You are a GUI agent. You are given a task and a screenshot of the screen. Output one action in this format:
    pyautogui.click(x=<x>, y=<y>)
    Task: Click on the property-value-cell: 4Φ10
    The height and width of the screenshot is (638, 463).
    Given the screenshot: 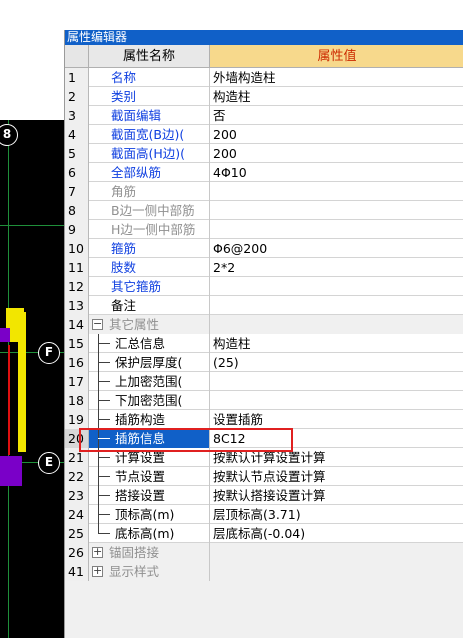 What is the action you would take?
    pyautogui.click(x=336, y=172)
    